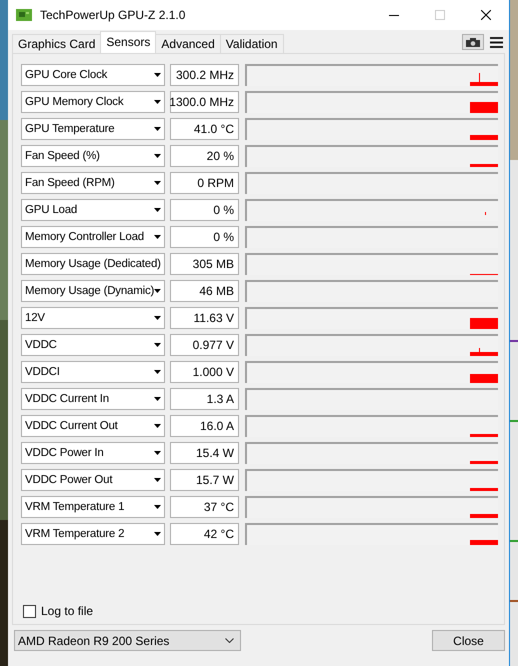 The image size is (518, 666). I want to click on sensor-dropdown: GPU Load, so click(93, 210).